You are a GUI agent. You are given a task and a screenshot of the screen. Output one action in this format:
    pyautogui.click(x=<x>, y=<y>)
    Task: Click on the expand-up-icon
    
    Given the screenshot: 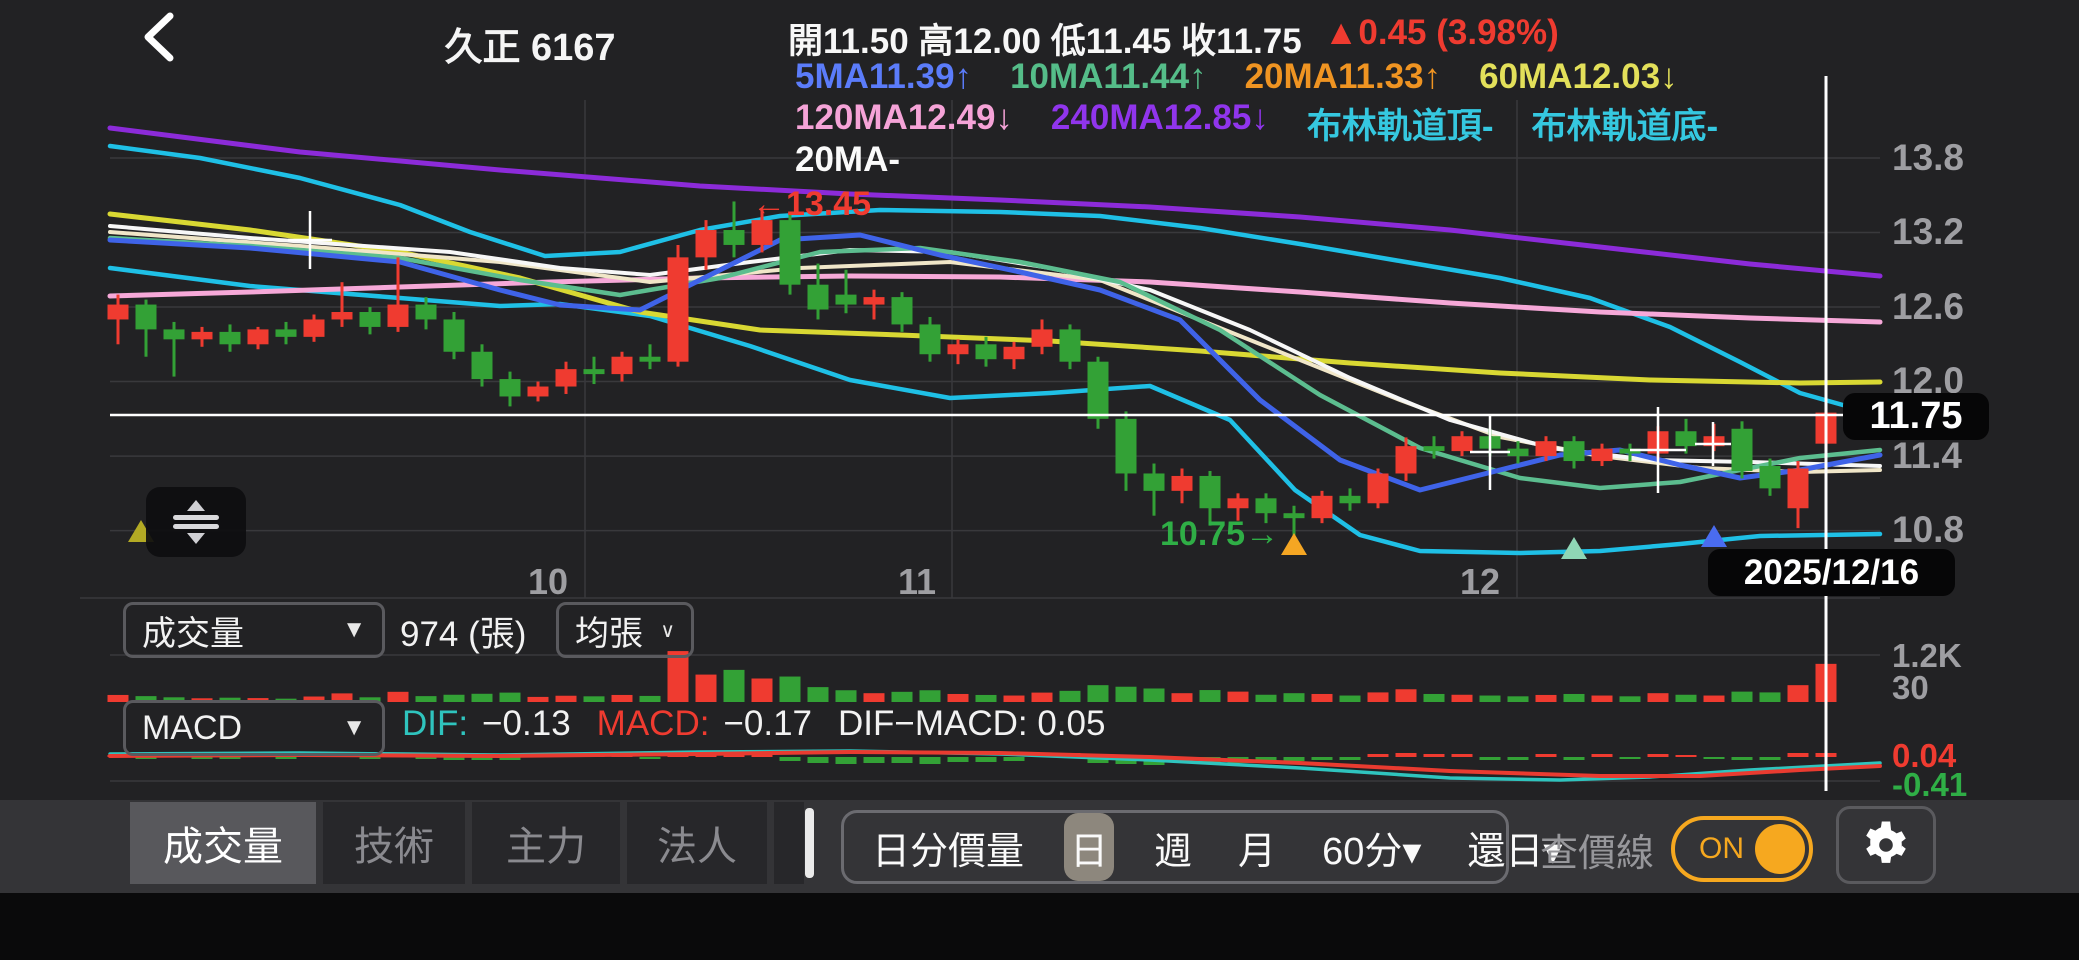 What is the action you would take?
    pyautogui.click(x=196, y=505)
    